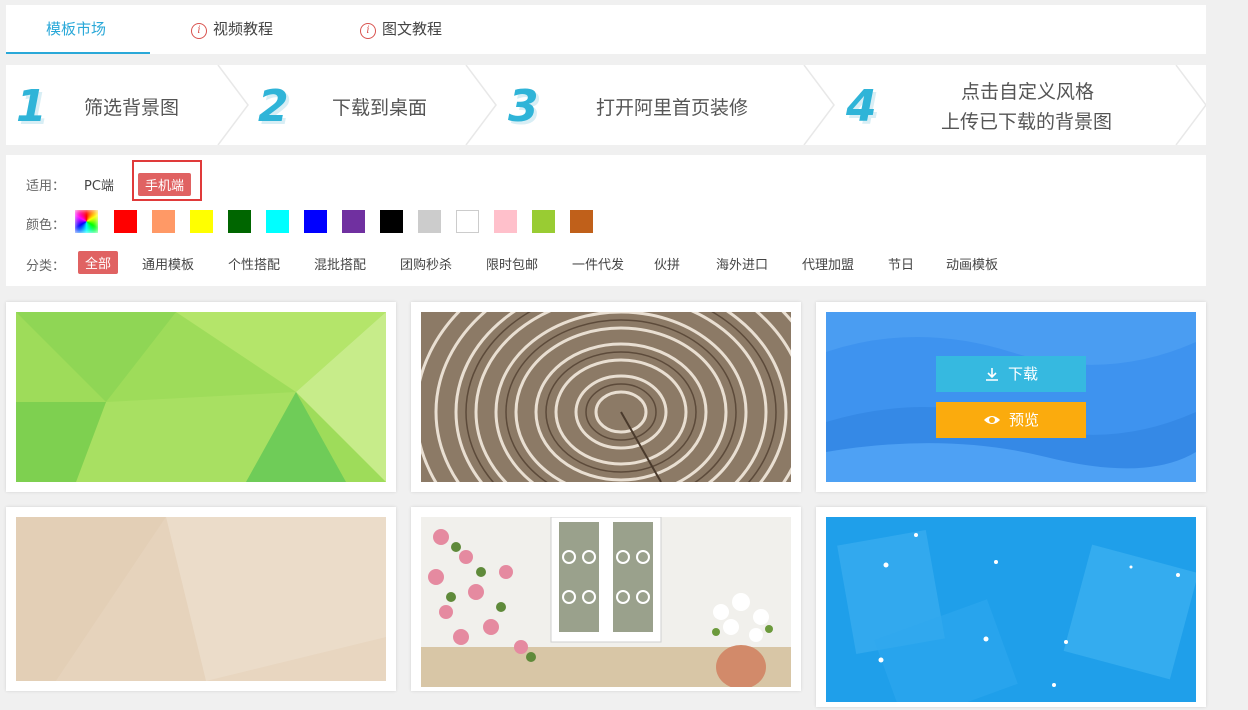 The width and height of the screenshot is (1248, 710). What do you see at coordinates (168, 263) in the screenshot?
I see `category-item: 通用模板` at bounding box center [168, 263].